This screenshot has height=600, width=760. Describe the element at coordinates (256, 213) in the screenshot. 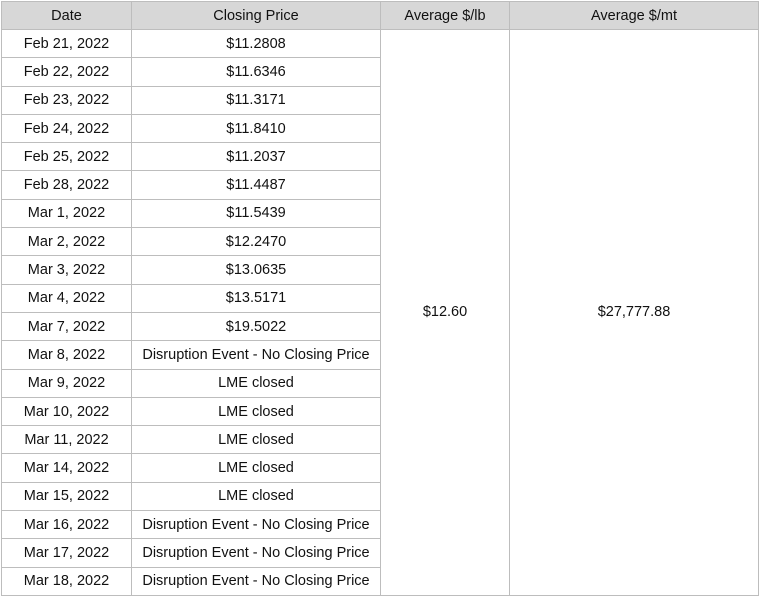

I see `closing-price-cell: $11.5439` at that location.